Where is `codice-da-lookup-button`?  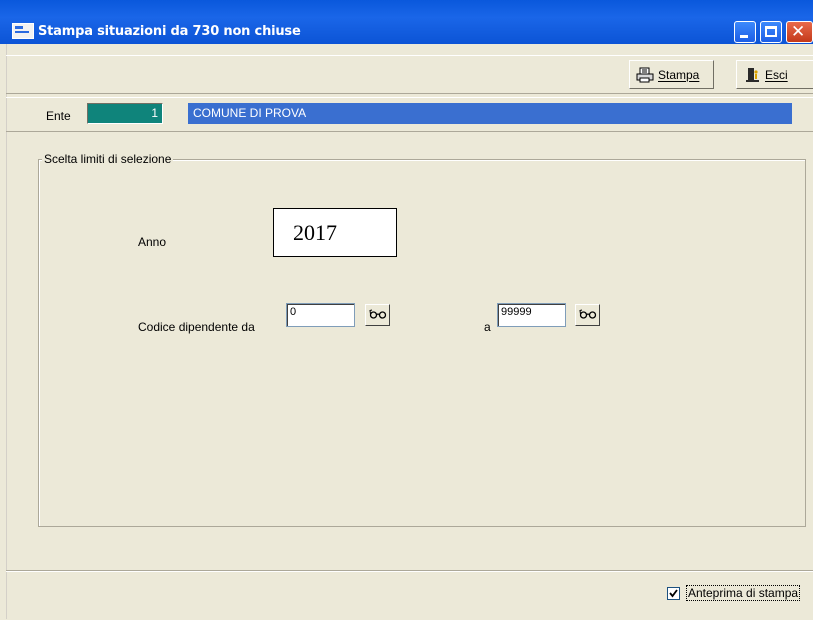 codice-da-lookup-button is located at coordinates (377, 315).